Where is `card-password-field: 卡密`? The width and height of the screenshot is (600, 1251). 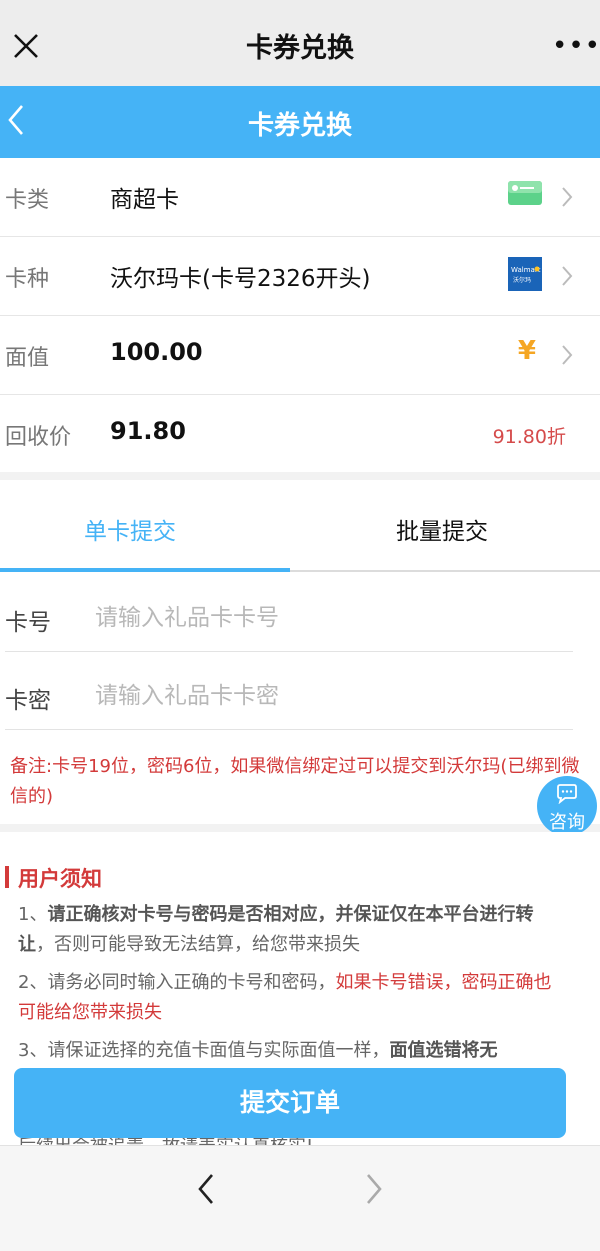
card-password-field: 卡密 is located at coordinates (289, 691).